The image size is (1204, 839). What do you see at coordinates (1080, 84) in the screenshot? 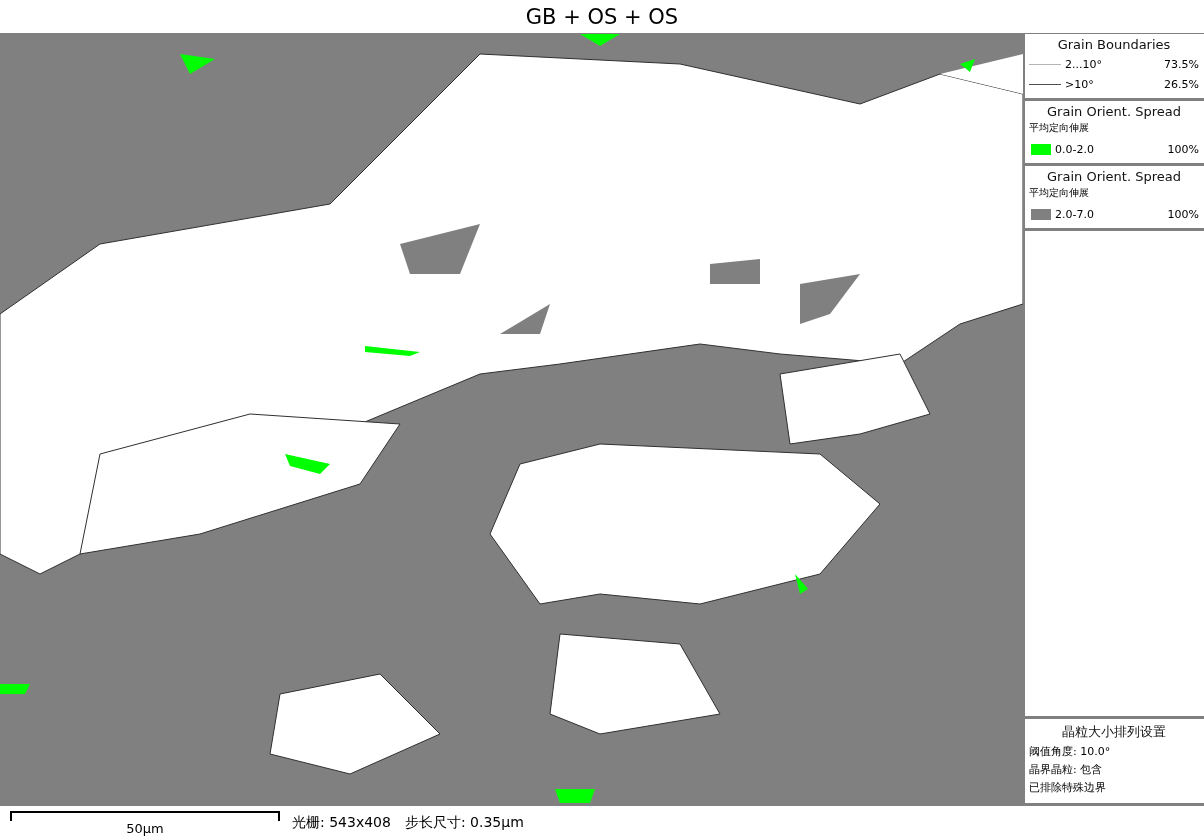
I see `legend-label: >10°` at bounding box center [1080, 84].